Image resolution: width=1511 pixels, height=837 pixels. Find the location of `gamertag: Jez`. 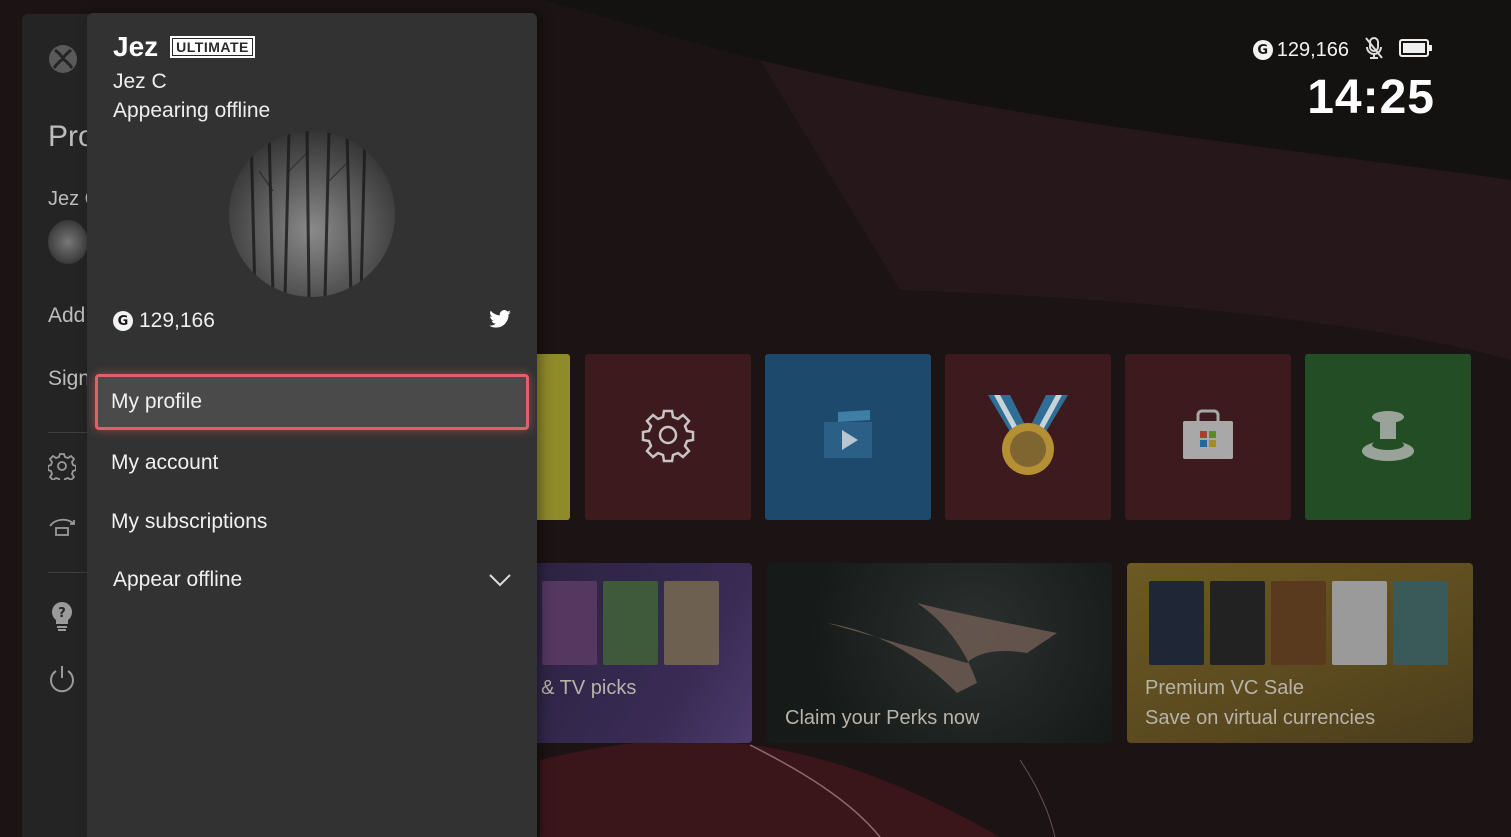

gamertag: Jez is located at coordinates (136, 46).